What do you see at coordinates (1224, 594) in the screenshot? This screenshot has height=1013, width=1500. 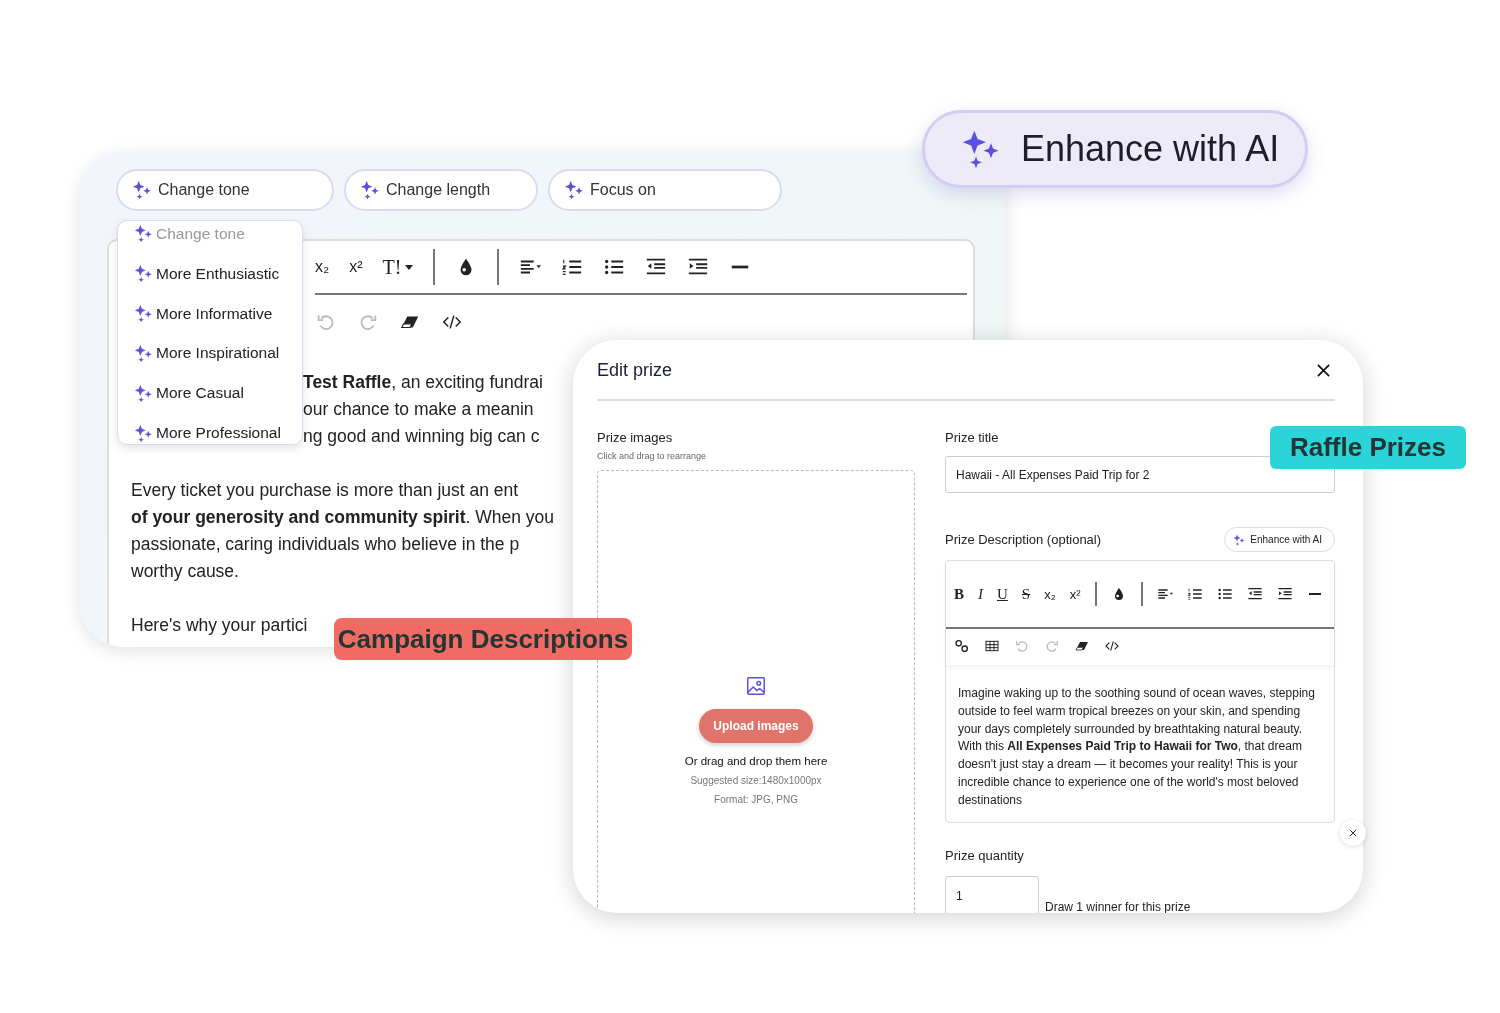 I see `bullet-list-icon` at bounding box center [1224, 594].